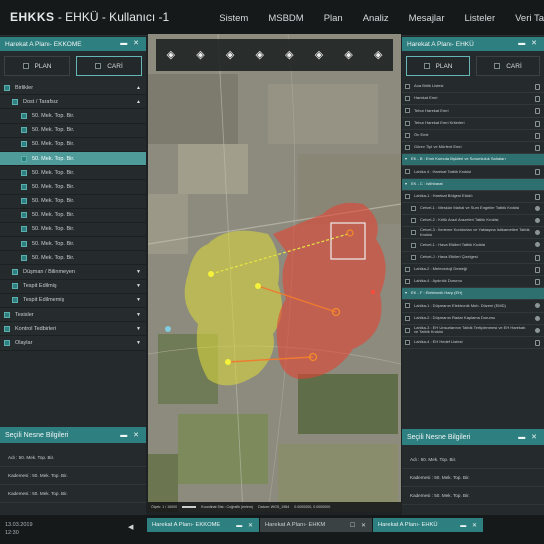 The height and width of the screenshot is (544, 544). I want to click on tree-item: Kontrol Tedbirleri ▼, so click(73, 329).